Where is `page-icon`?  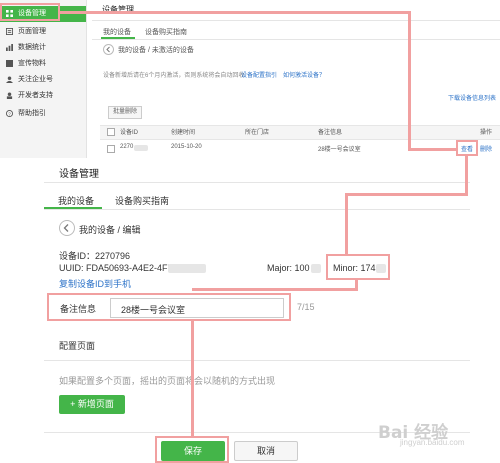
page-icon is located at coordinates (9, 31).